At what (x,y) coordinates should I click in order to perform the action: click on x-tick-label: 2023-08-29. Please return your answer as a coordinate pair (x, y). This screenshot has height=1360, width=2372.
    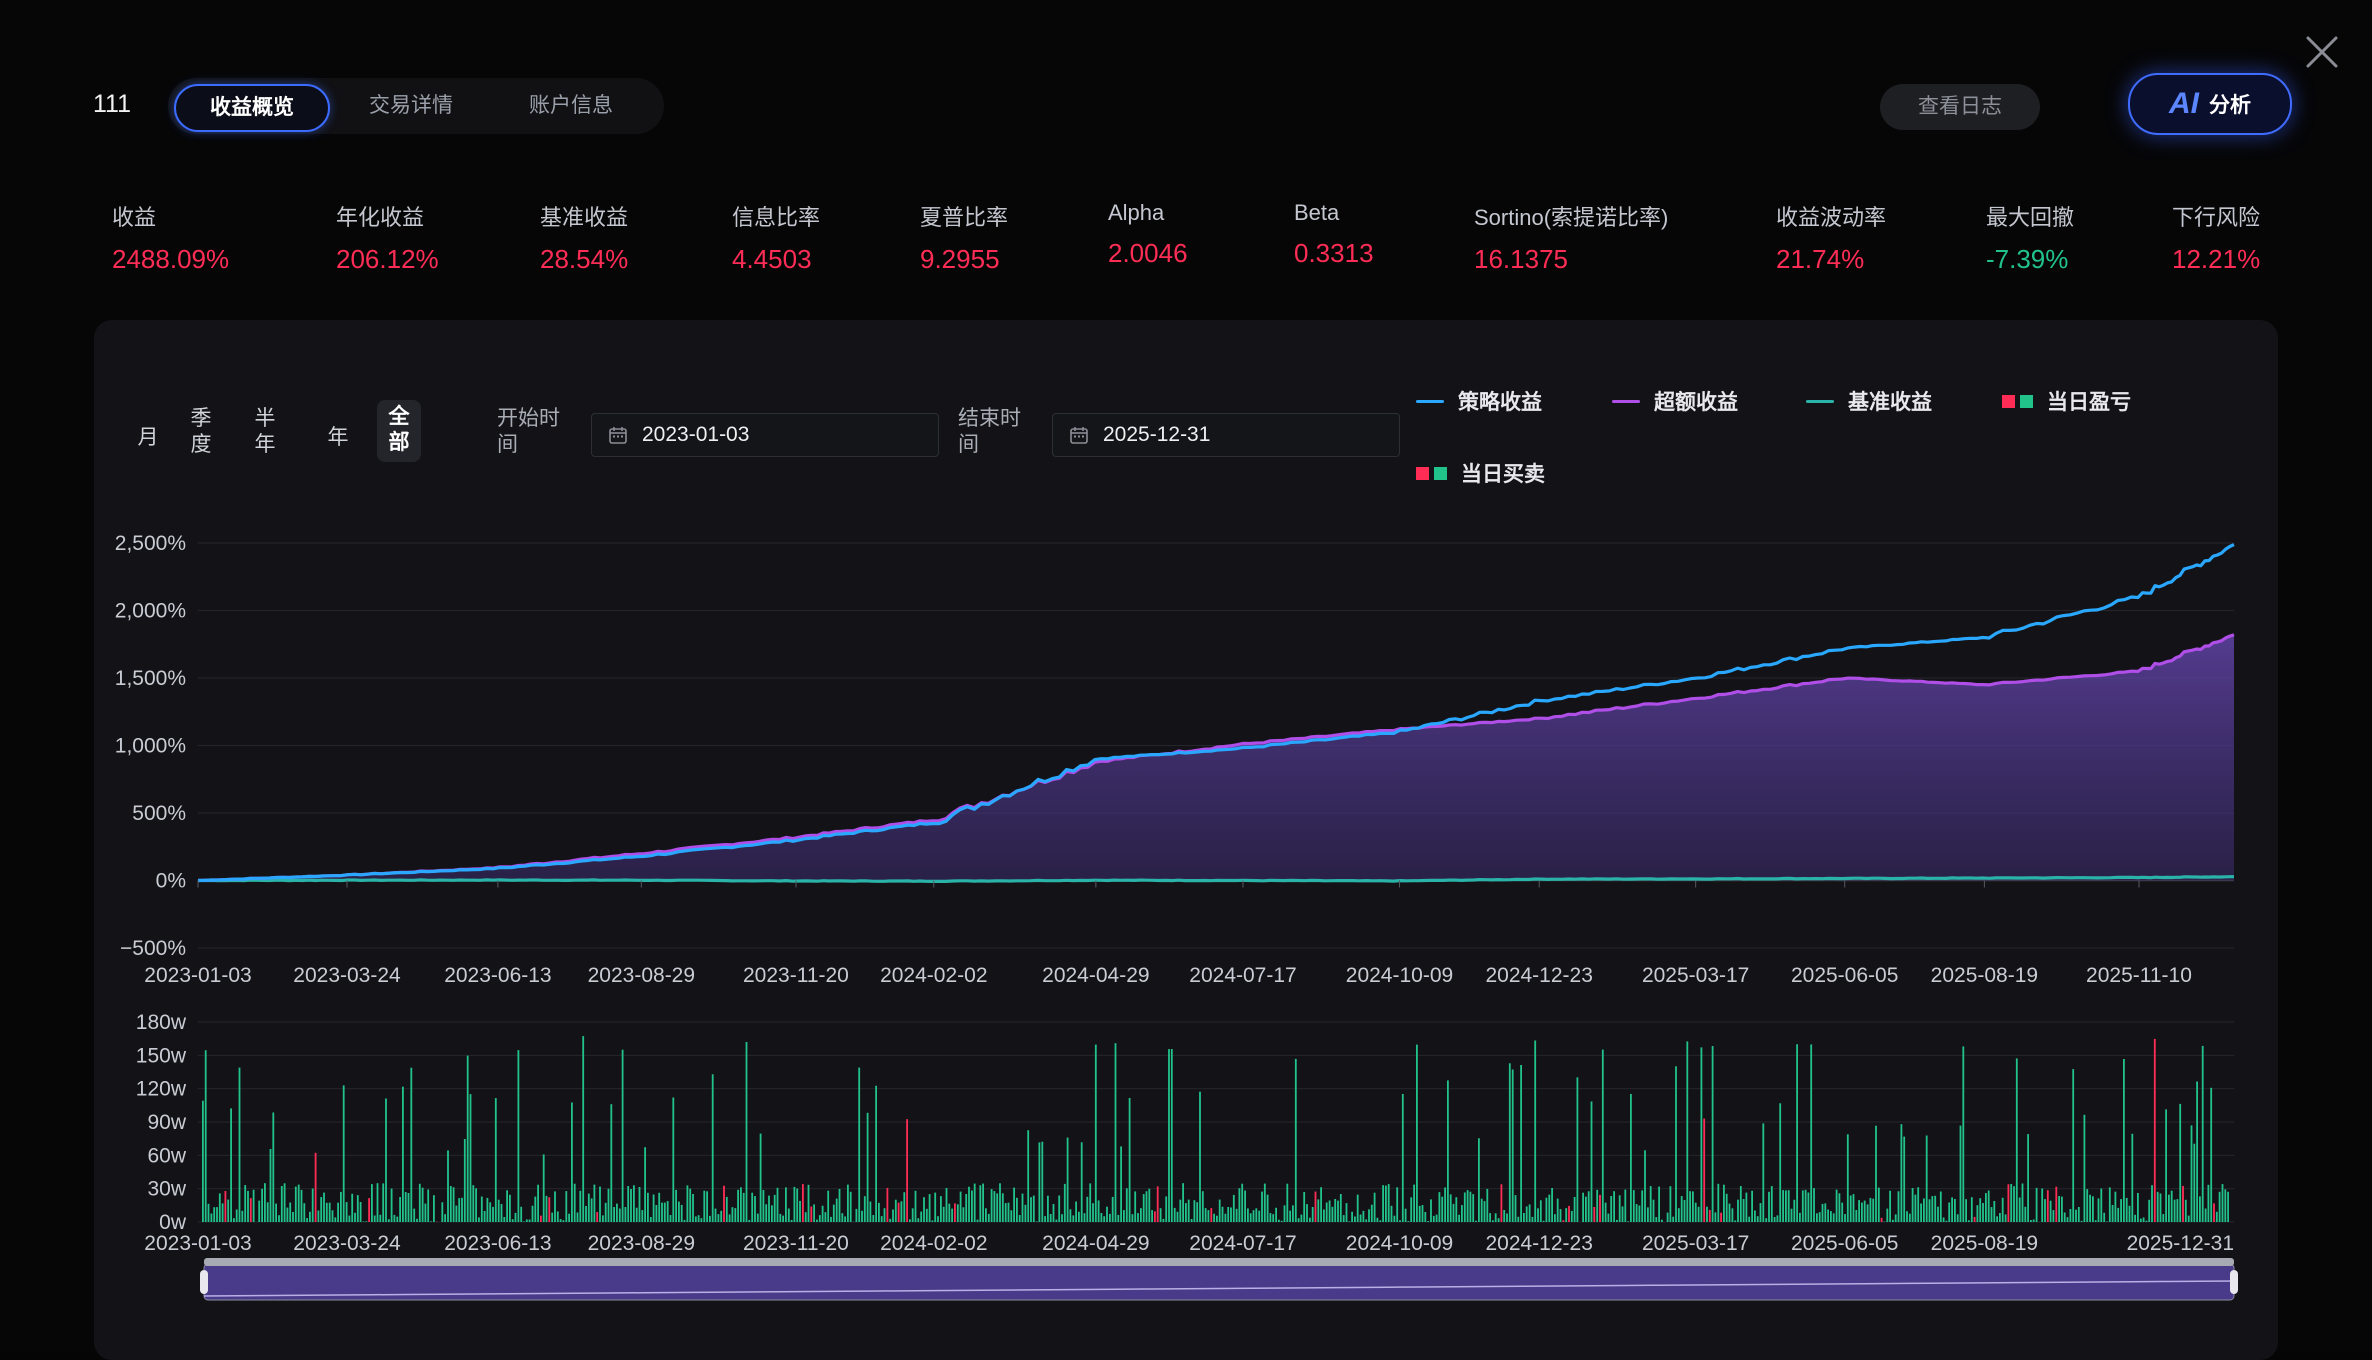
    Looking at the image, I should click on (641, 1243).